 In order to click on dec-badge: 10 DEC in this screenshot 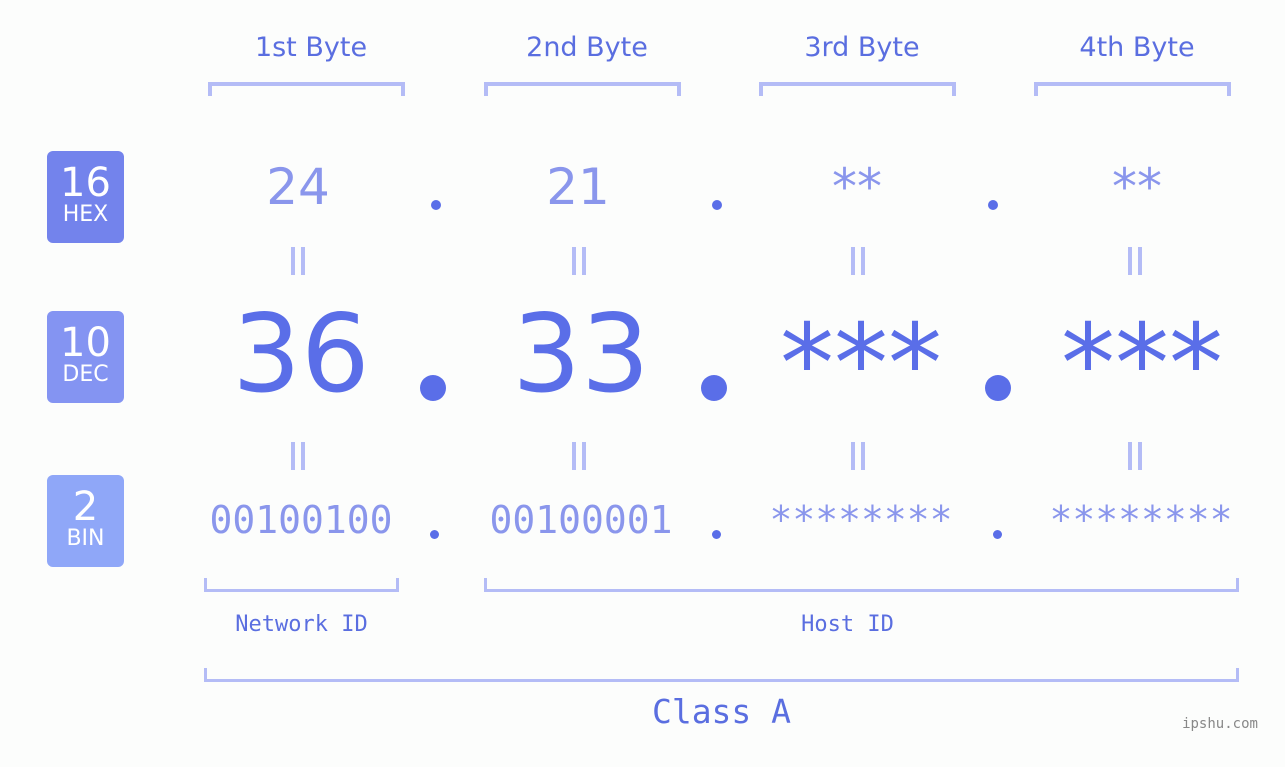, I will do `click(85, 357)`.